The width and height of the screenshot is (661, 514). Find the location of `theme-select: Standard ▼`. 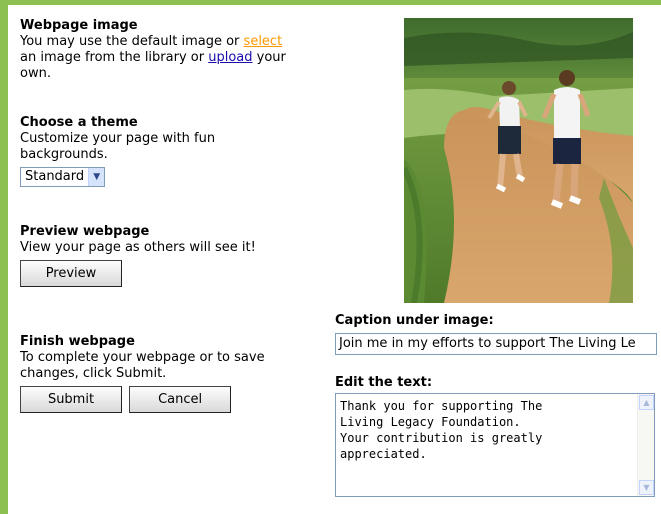

theme-select: Standard ▼ is located at coordinates (63, 177).